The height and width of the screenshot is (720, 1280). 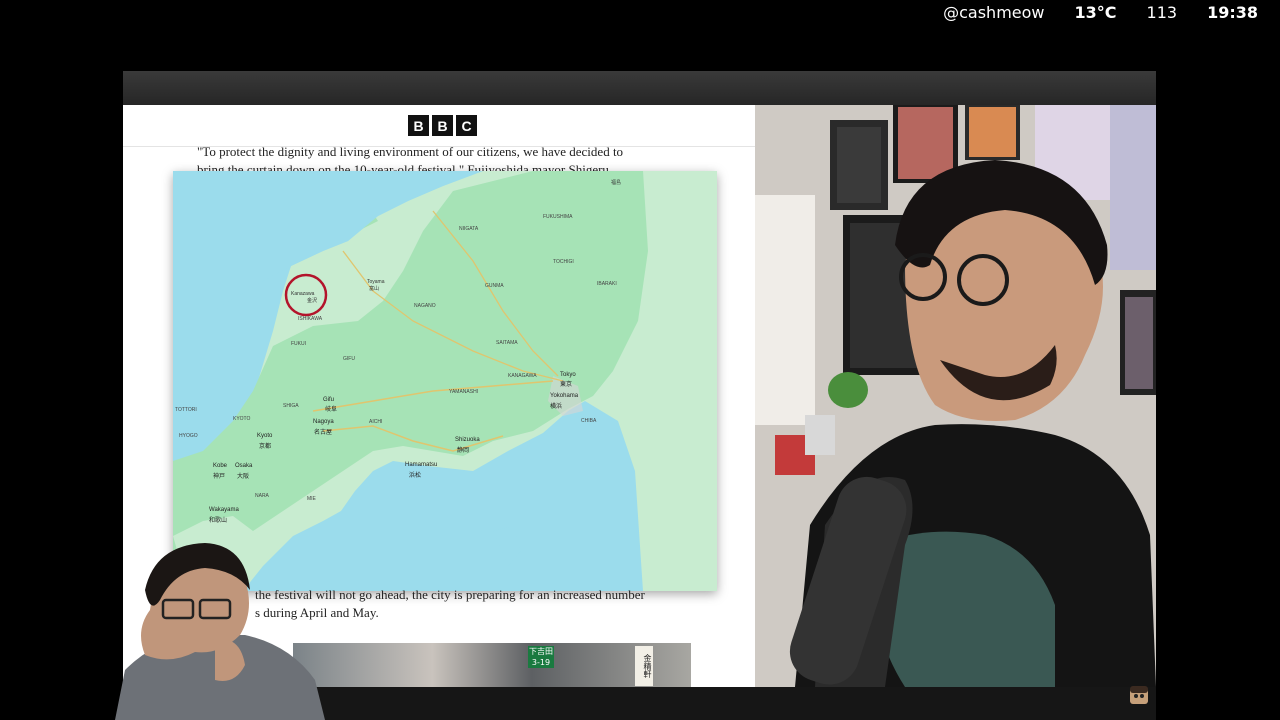 I want to click on map-label: Yokohama, so click(x=564, y=396).